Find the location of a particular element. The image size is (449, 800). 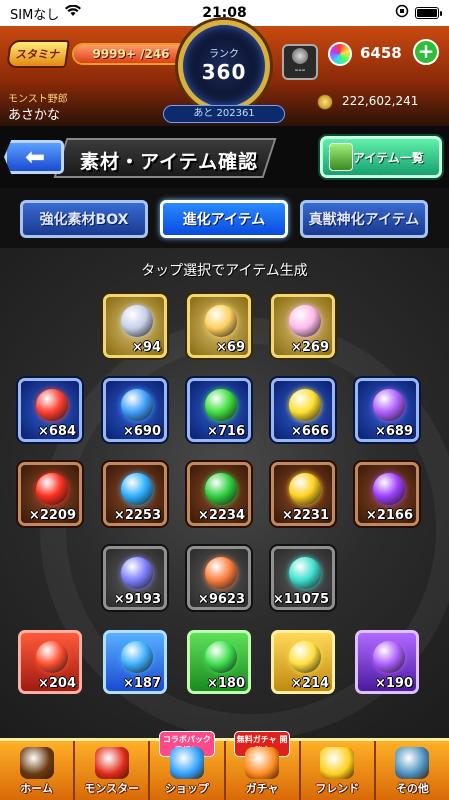

medium-gem-icon is located at coordinates (221, 573).